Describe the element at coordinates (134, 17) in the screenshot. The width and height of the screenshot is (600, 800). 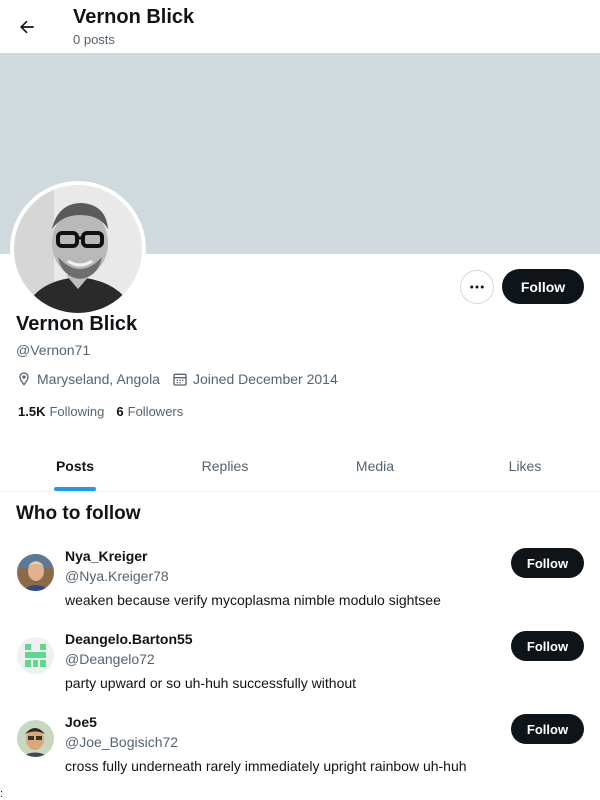
I see `header-title: Vernon Blick` at that location.